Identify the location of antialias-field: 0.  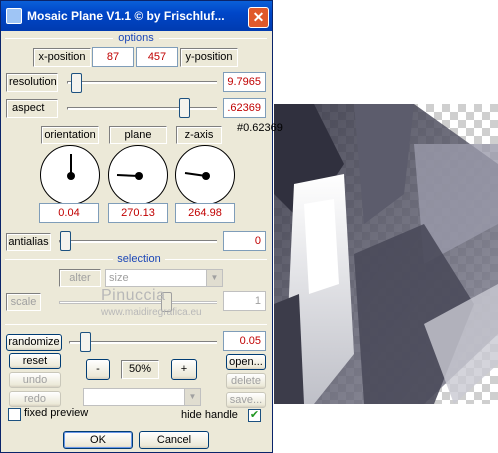
(244, 241).